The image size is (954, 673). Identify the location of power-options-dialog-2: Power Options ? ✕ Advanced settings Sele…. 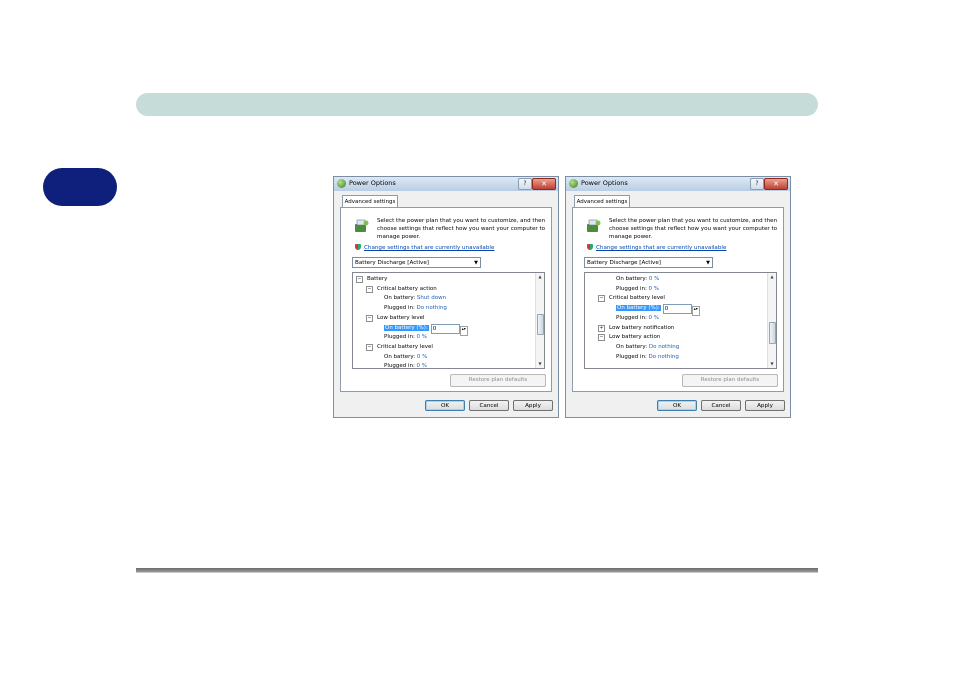
(678, 297).